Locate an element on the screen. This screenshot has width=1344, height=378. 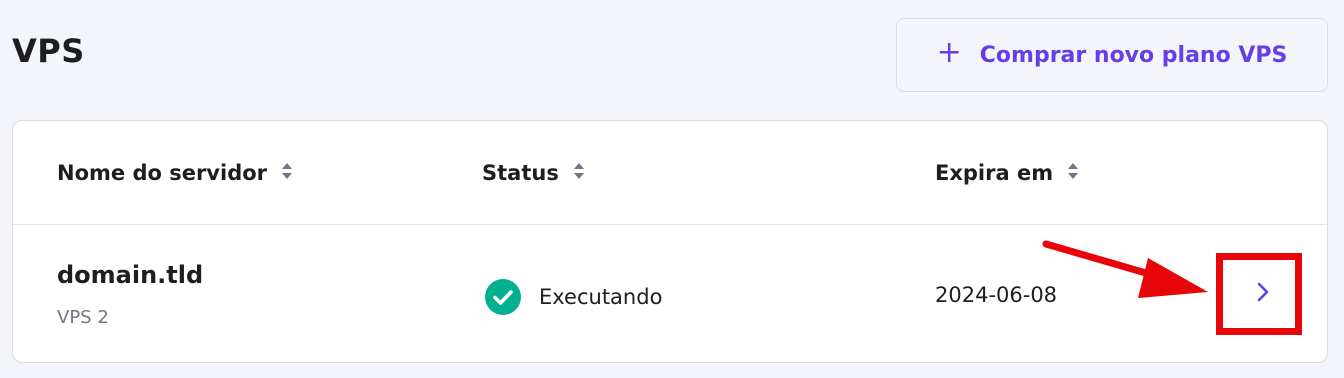
column-header-status: Status is located at coordinates (533, 173).